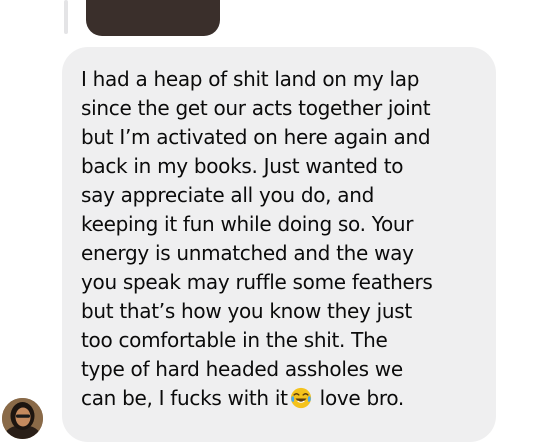 The width and height of the screenshot is (538, 445). Describe the element at coordinates (247, 224) in the screenshot. I see `message-line: keeping it fun while doing so. Your` at that location.